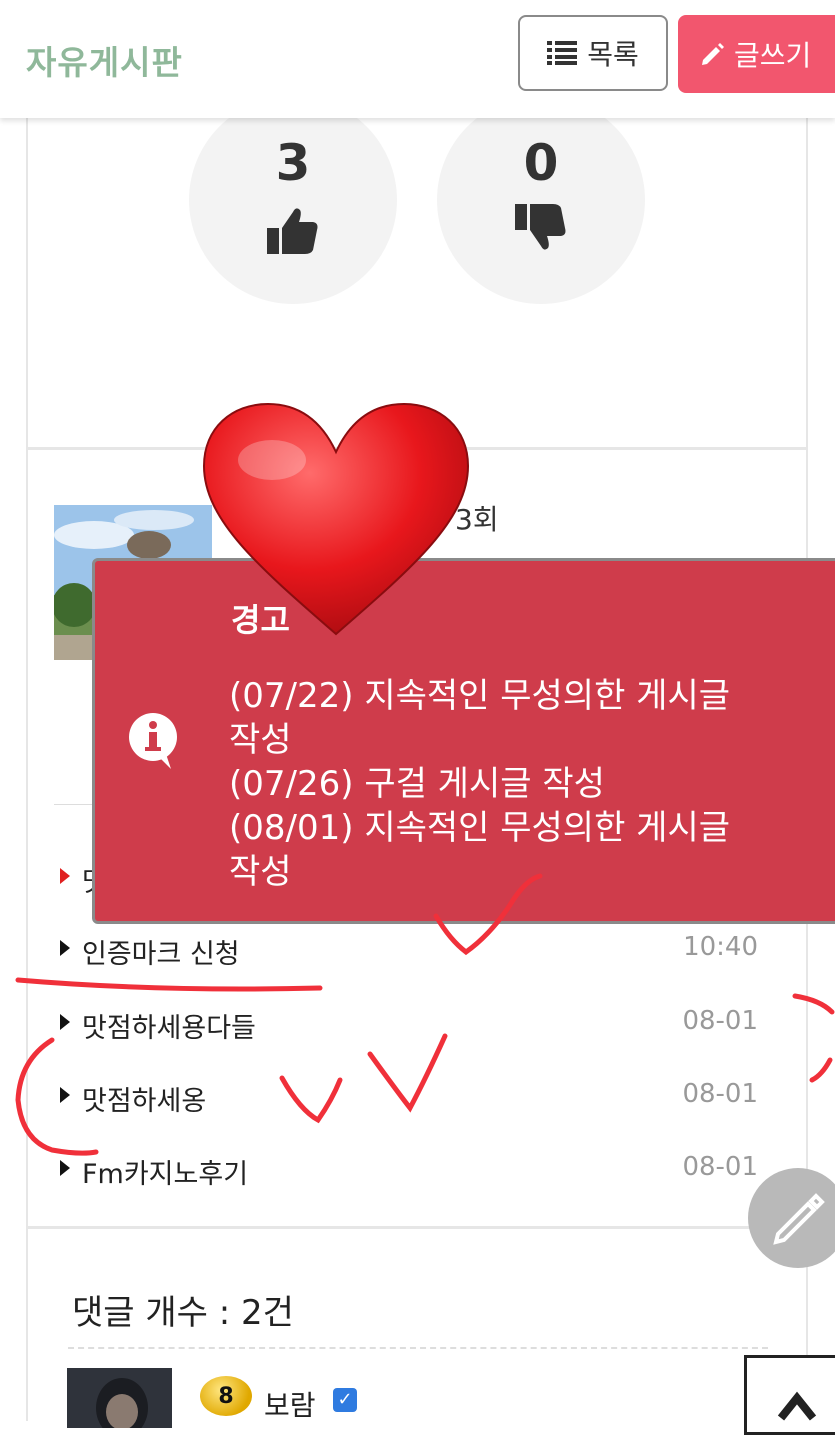 The width and height of the screenshot is (835, 1436). I want to click on section-divider, so click(417, 1227).